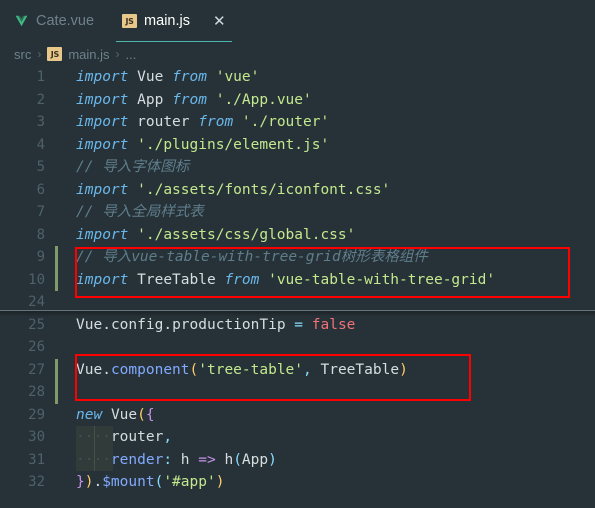  What do you see at coordinates (40, 167) in the screenshot?
I see `line-number: 5` at bounding box center [40, 167].